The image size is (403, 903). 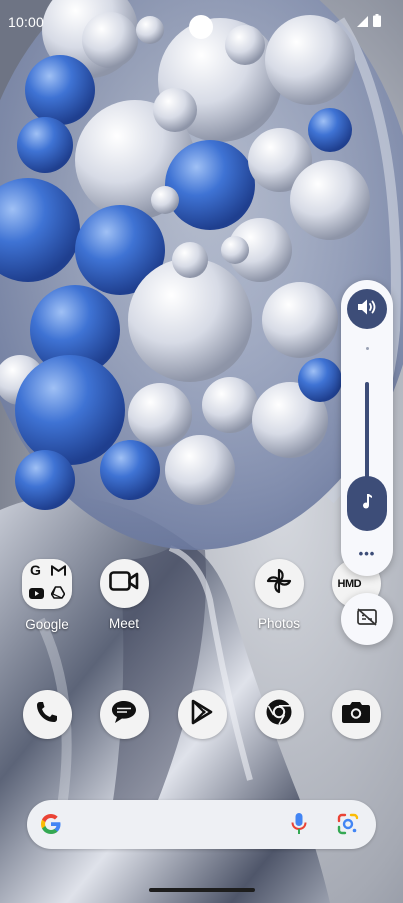 What do you see at coordinates (58, 595) in the screenshot?
I see `drive-icon` at bounding box center [58, 595].